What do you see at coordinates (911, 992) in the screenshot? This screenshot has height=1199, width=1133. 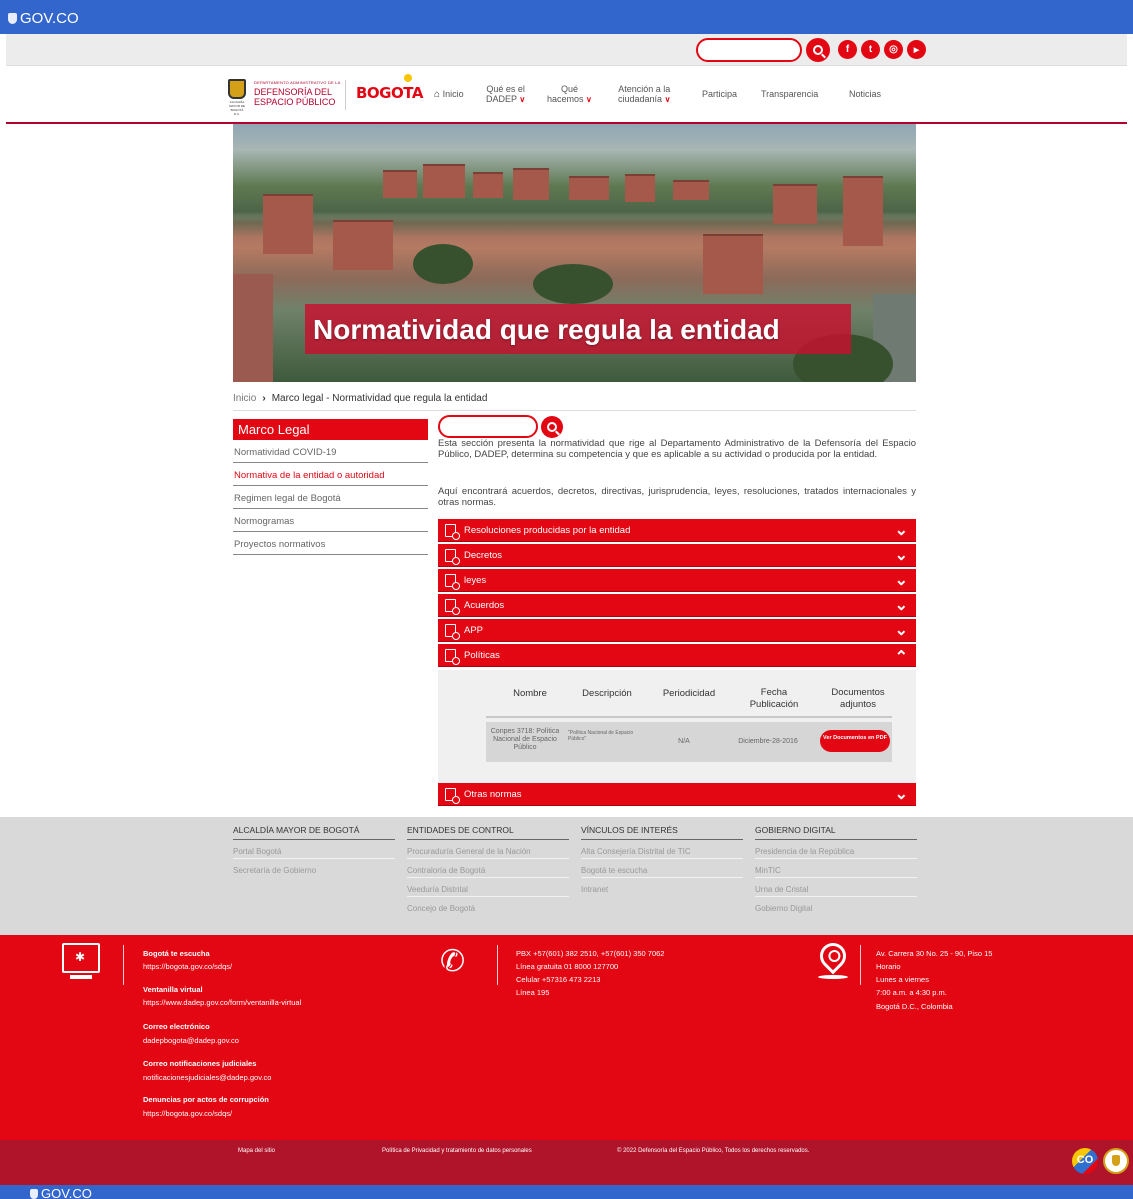 I see `address-line: 7:00 a.m. a 4:30 p.m.` at bounding box center [911, 992].